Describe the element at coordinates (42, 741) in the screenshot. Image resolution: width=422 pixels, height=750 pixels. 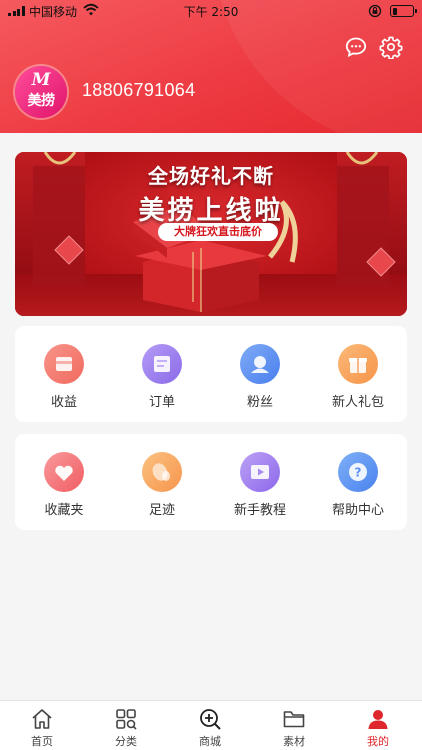
I see `tab-label: 首页` at that location.